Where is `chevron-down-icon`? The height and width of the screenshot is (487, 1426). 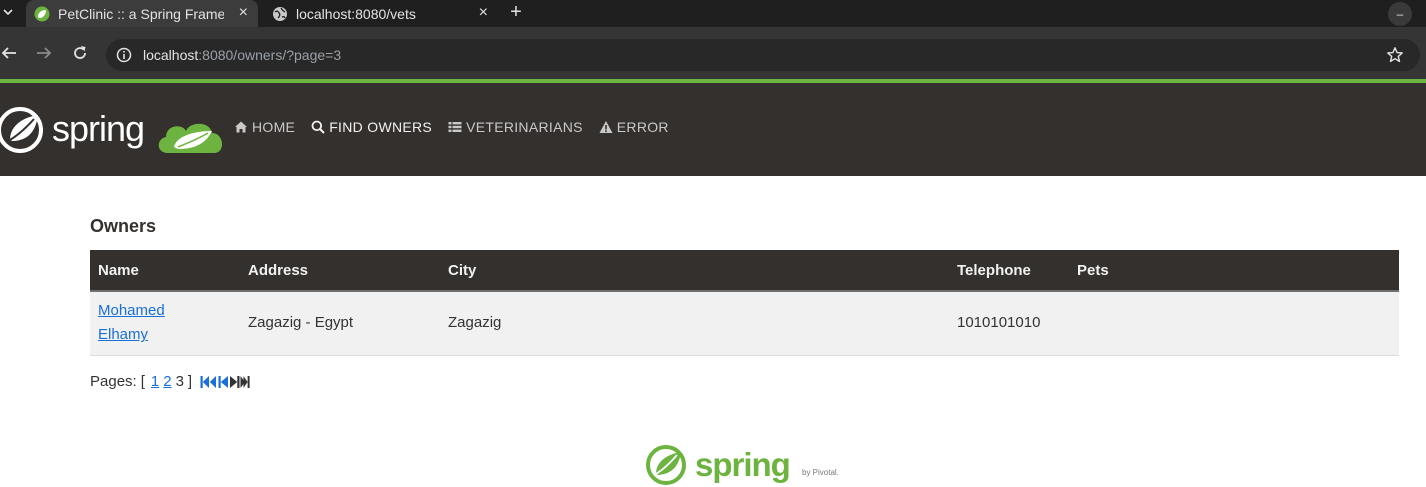 chevron-down-icon is located at coordinates (8, 12).